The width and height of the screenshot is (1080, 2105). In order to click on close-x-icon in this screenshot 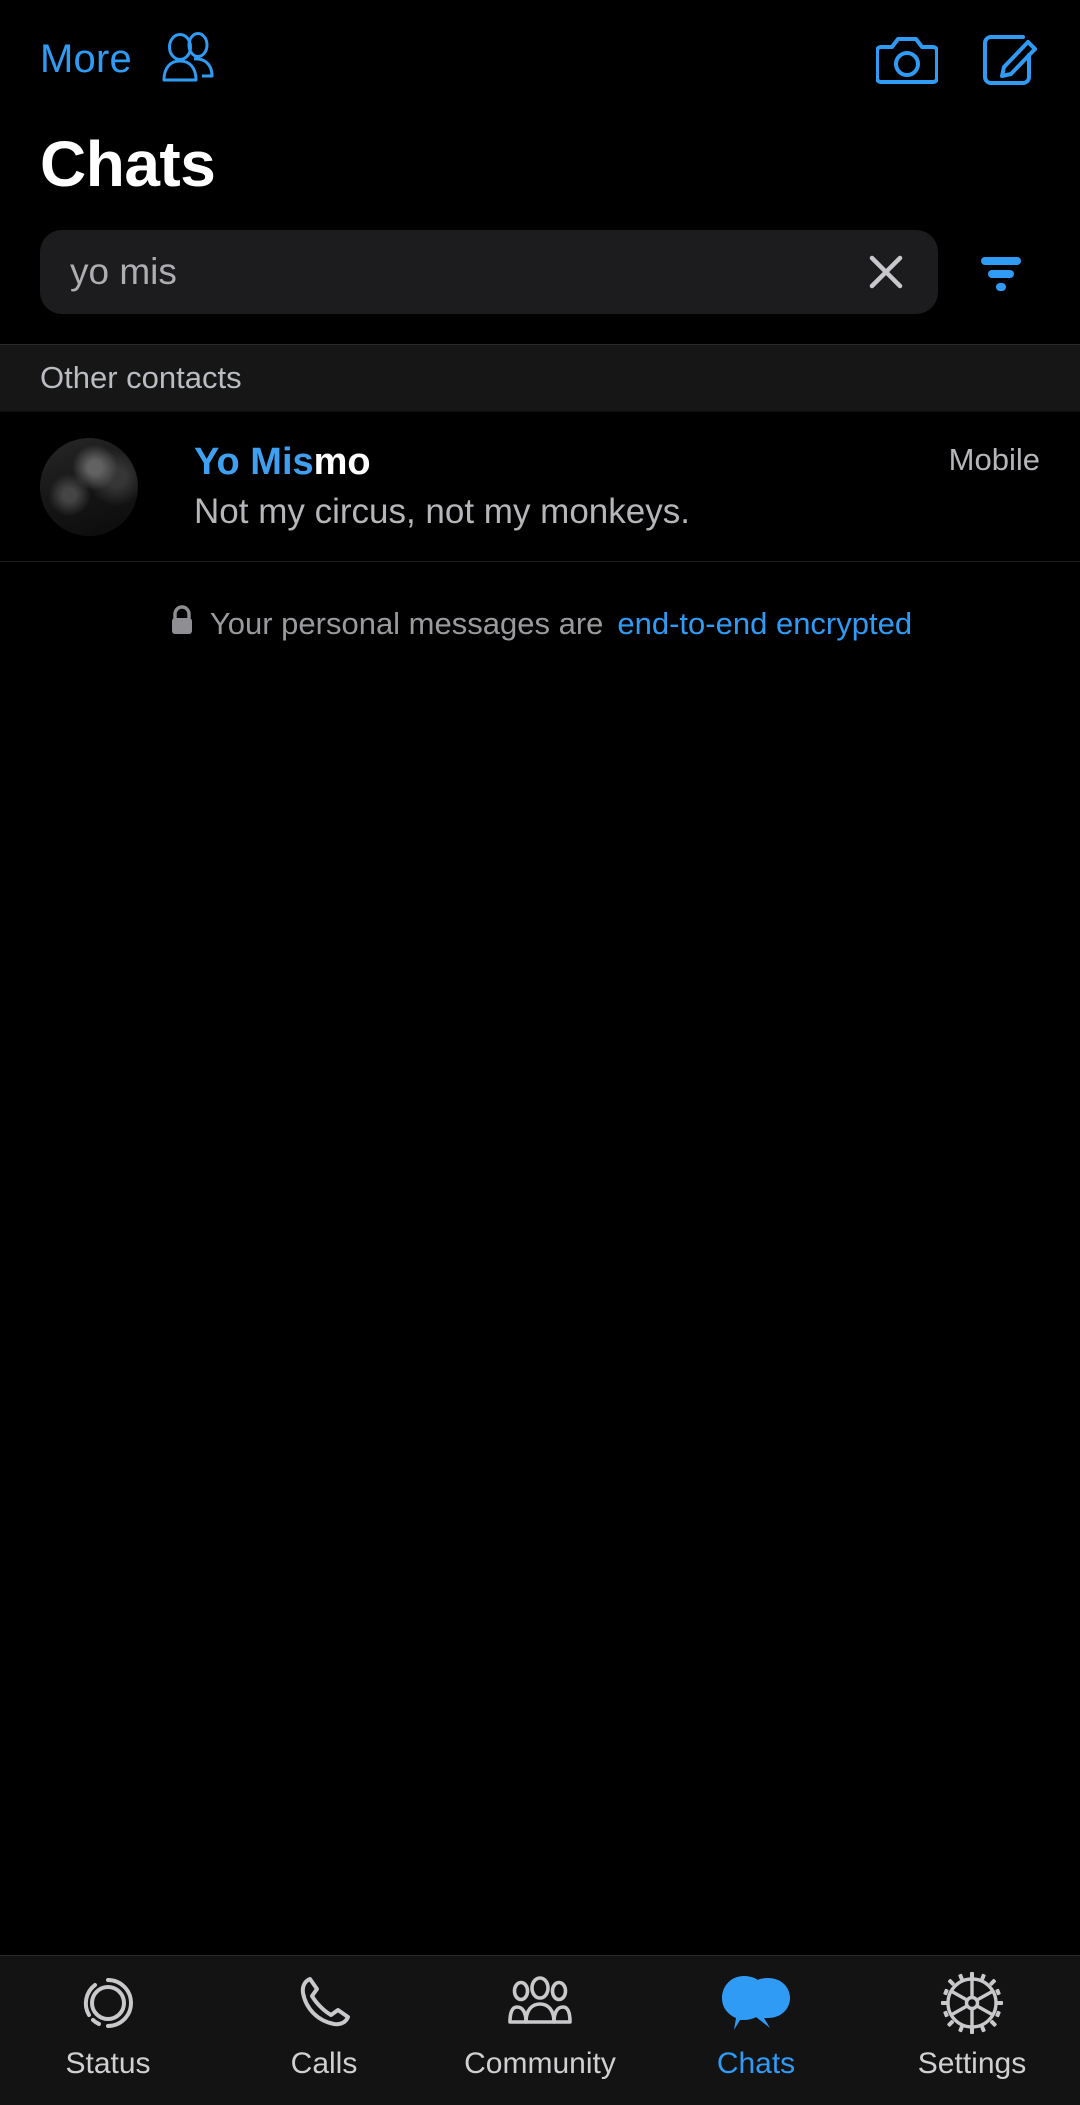, I will do `click(886, 272)`.